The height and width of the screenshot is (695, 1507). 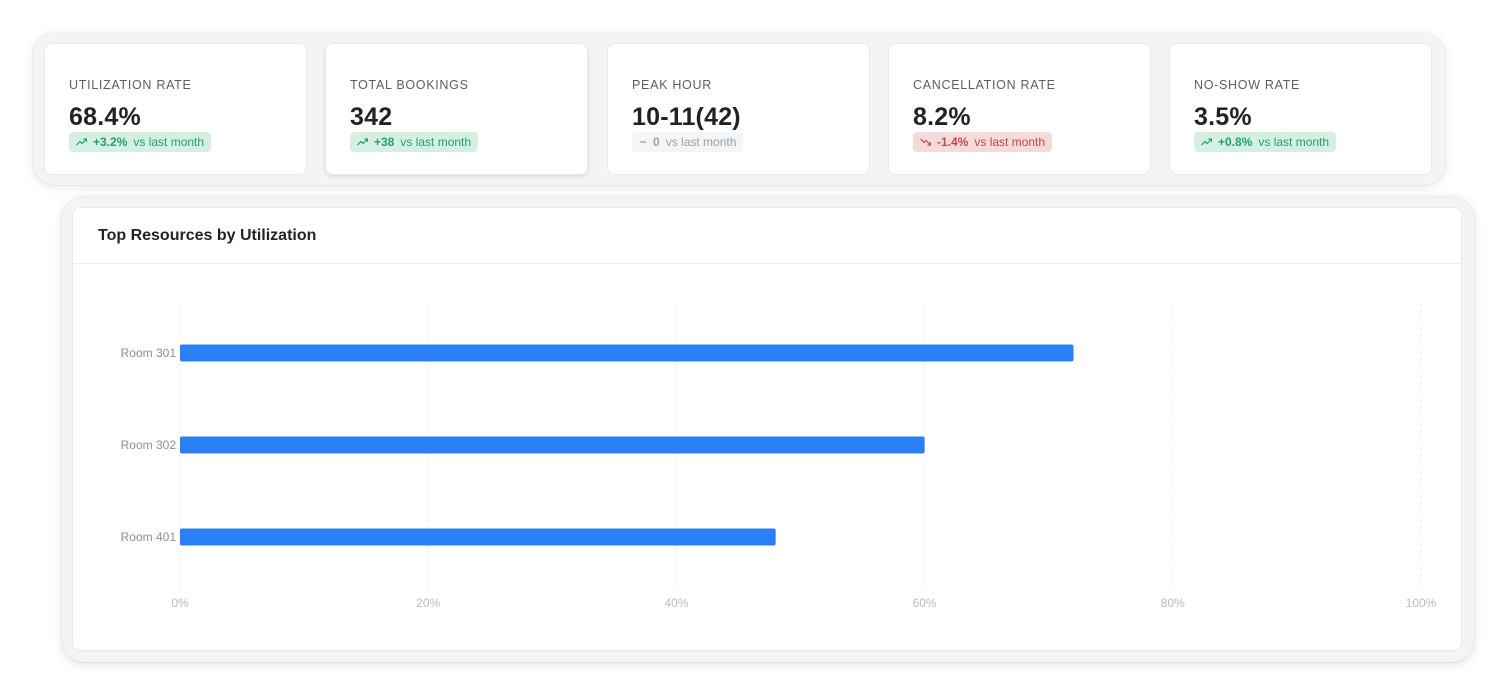 What do you see at coordinates (643, 142) in the screenshot?
I see `trend-flat-icon` at bounding box center [643, 142].